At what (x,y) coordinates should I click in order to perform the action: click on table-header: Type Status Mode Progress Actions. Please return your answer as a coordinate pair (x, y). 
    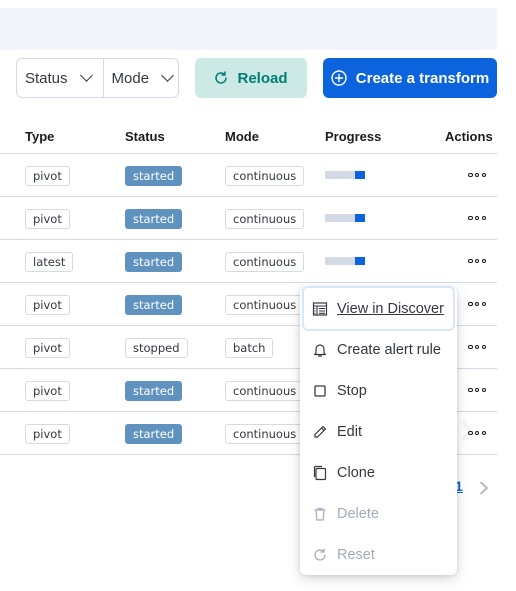
    Looking at the image, I should click on (248, 136).